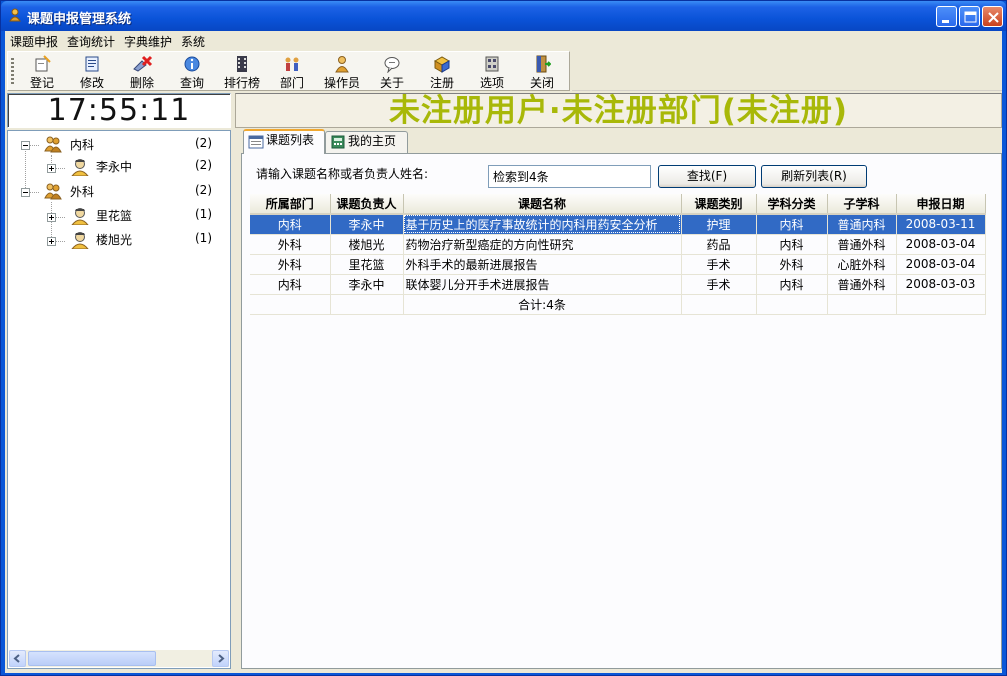  What do you see at coordinates (25, 168) in the screenshot?
I see `tree-connector` at bounding box center [25, 168].